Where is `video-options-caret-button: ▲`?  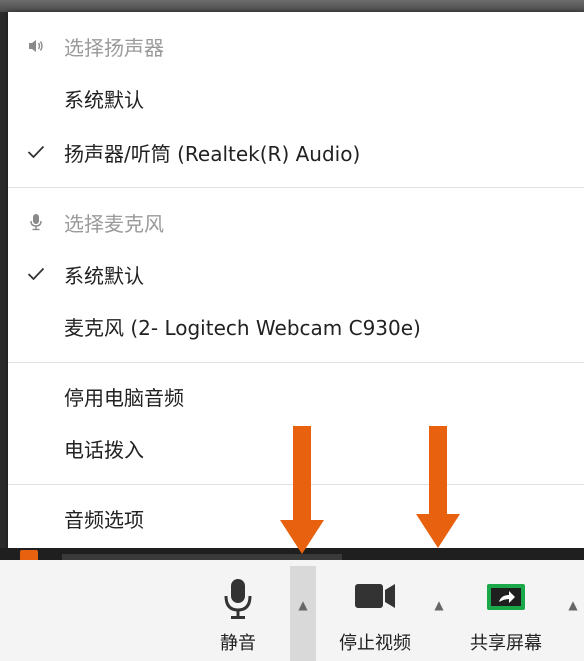
video-options-caret-button: ▲ is located at coordinates (439, 605).